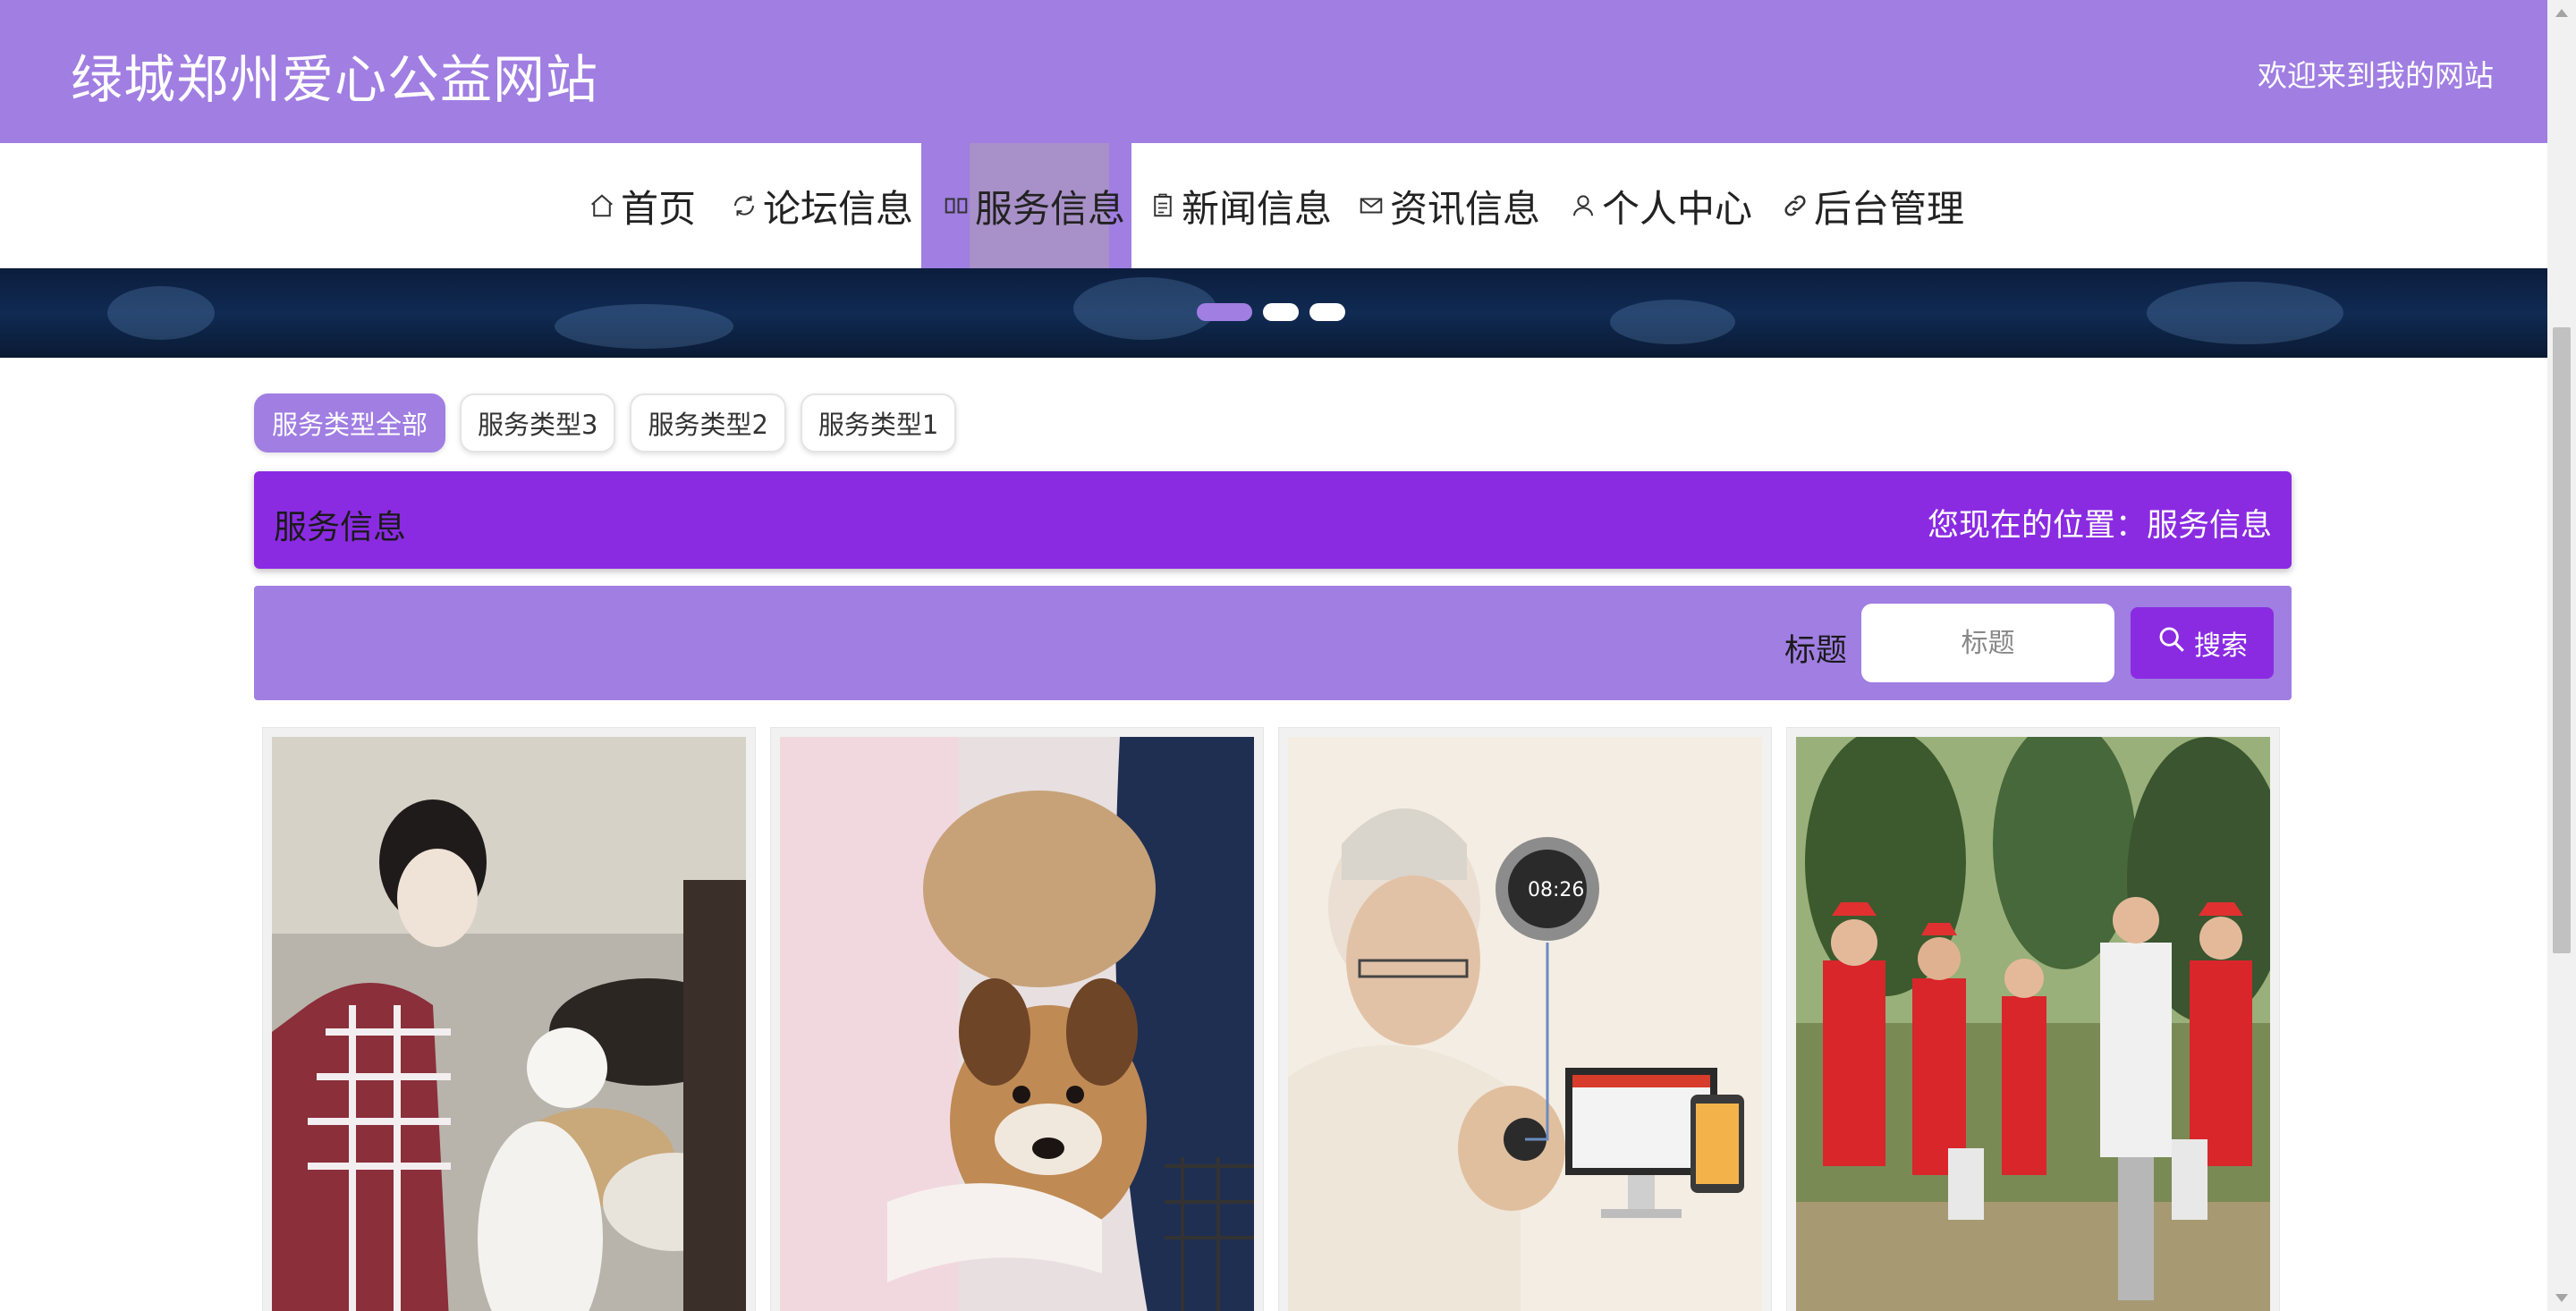  Describe the element at coordinates (334, 75) in the screenshot. I see `site-title: 绿城郑州爱心公益网站` at that location.